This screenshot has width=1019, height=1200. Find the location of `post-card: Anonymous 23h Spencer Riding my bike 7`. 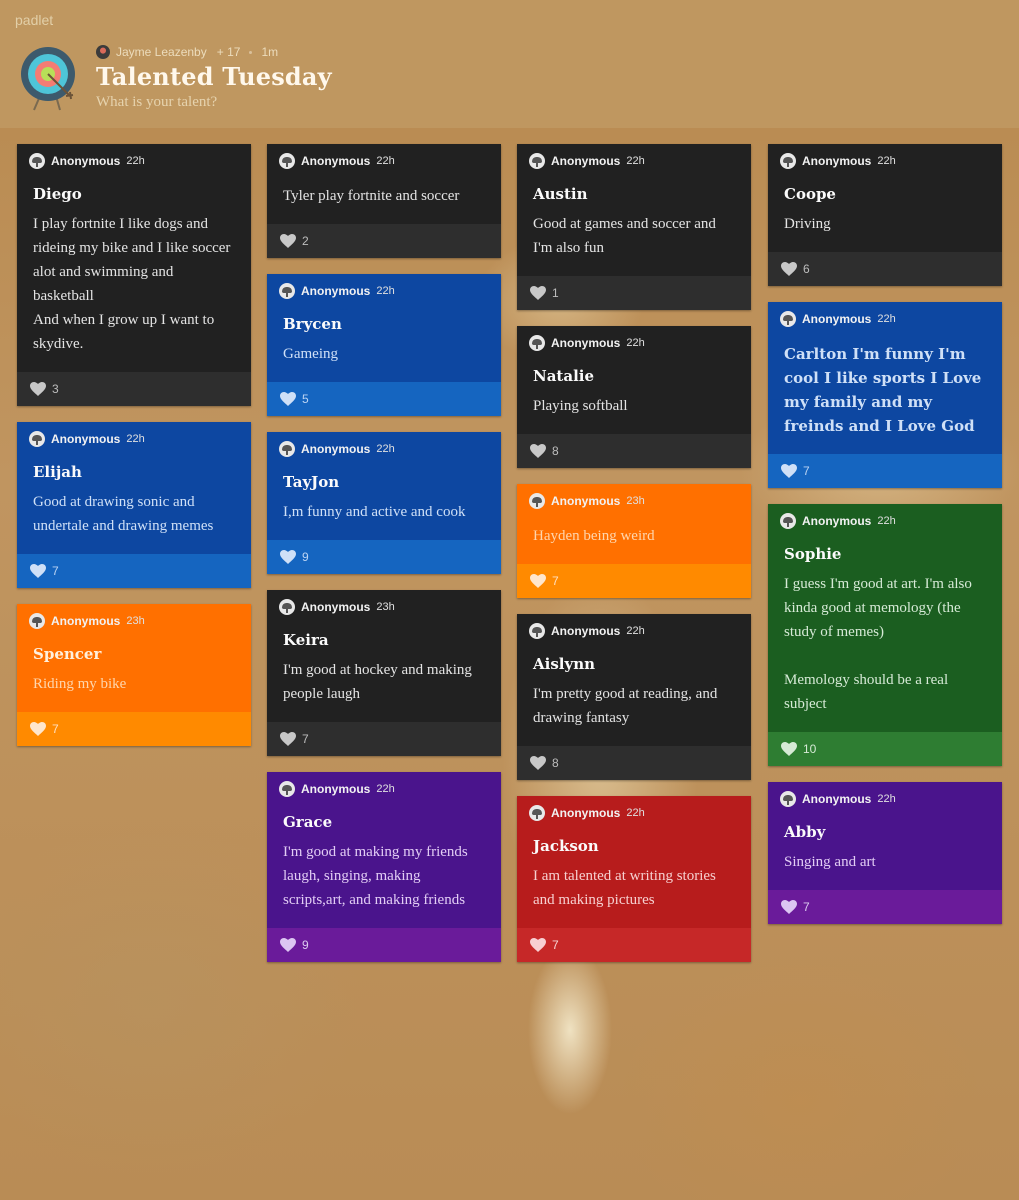

post-card: Anonymous 23h Spencer Riding my bike 7 is located at coordinates (134, 675).